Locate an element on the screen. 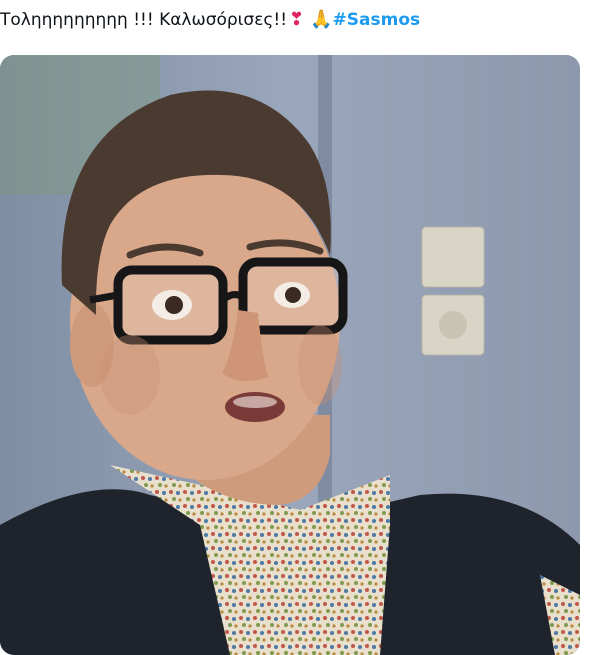  heart-emoji-icon: ❣ is located at coordinates (297, 19).